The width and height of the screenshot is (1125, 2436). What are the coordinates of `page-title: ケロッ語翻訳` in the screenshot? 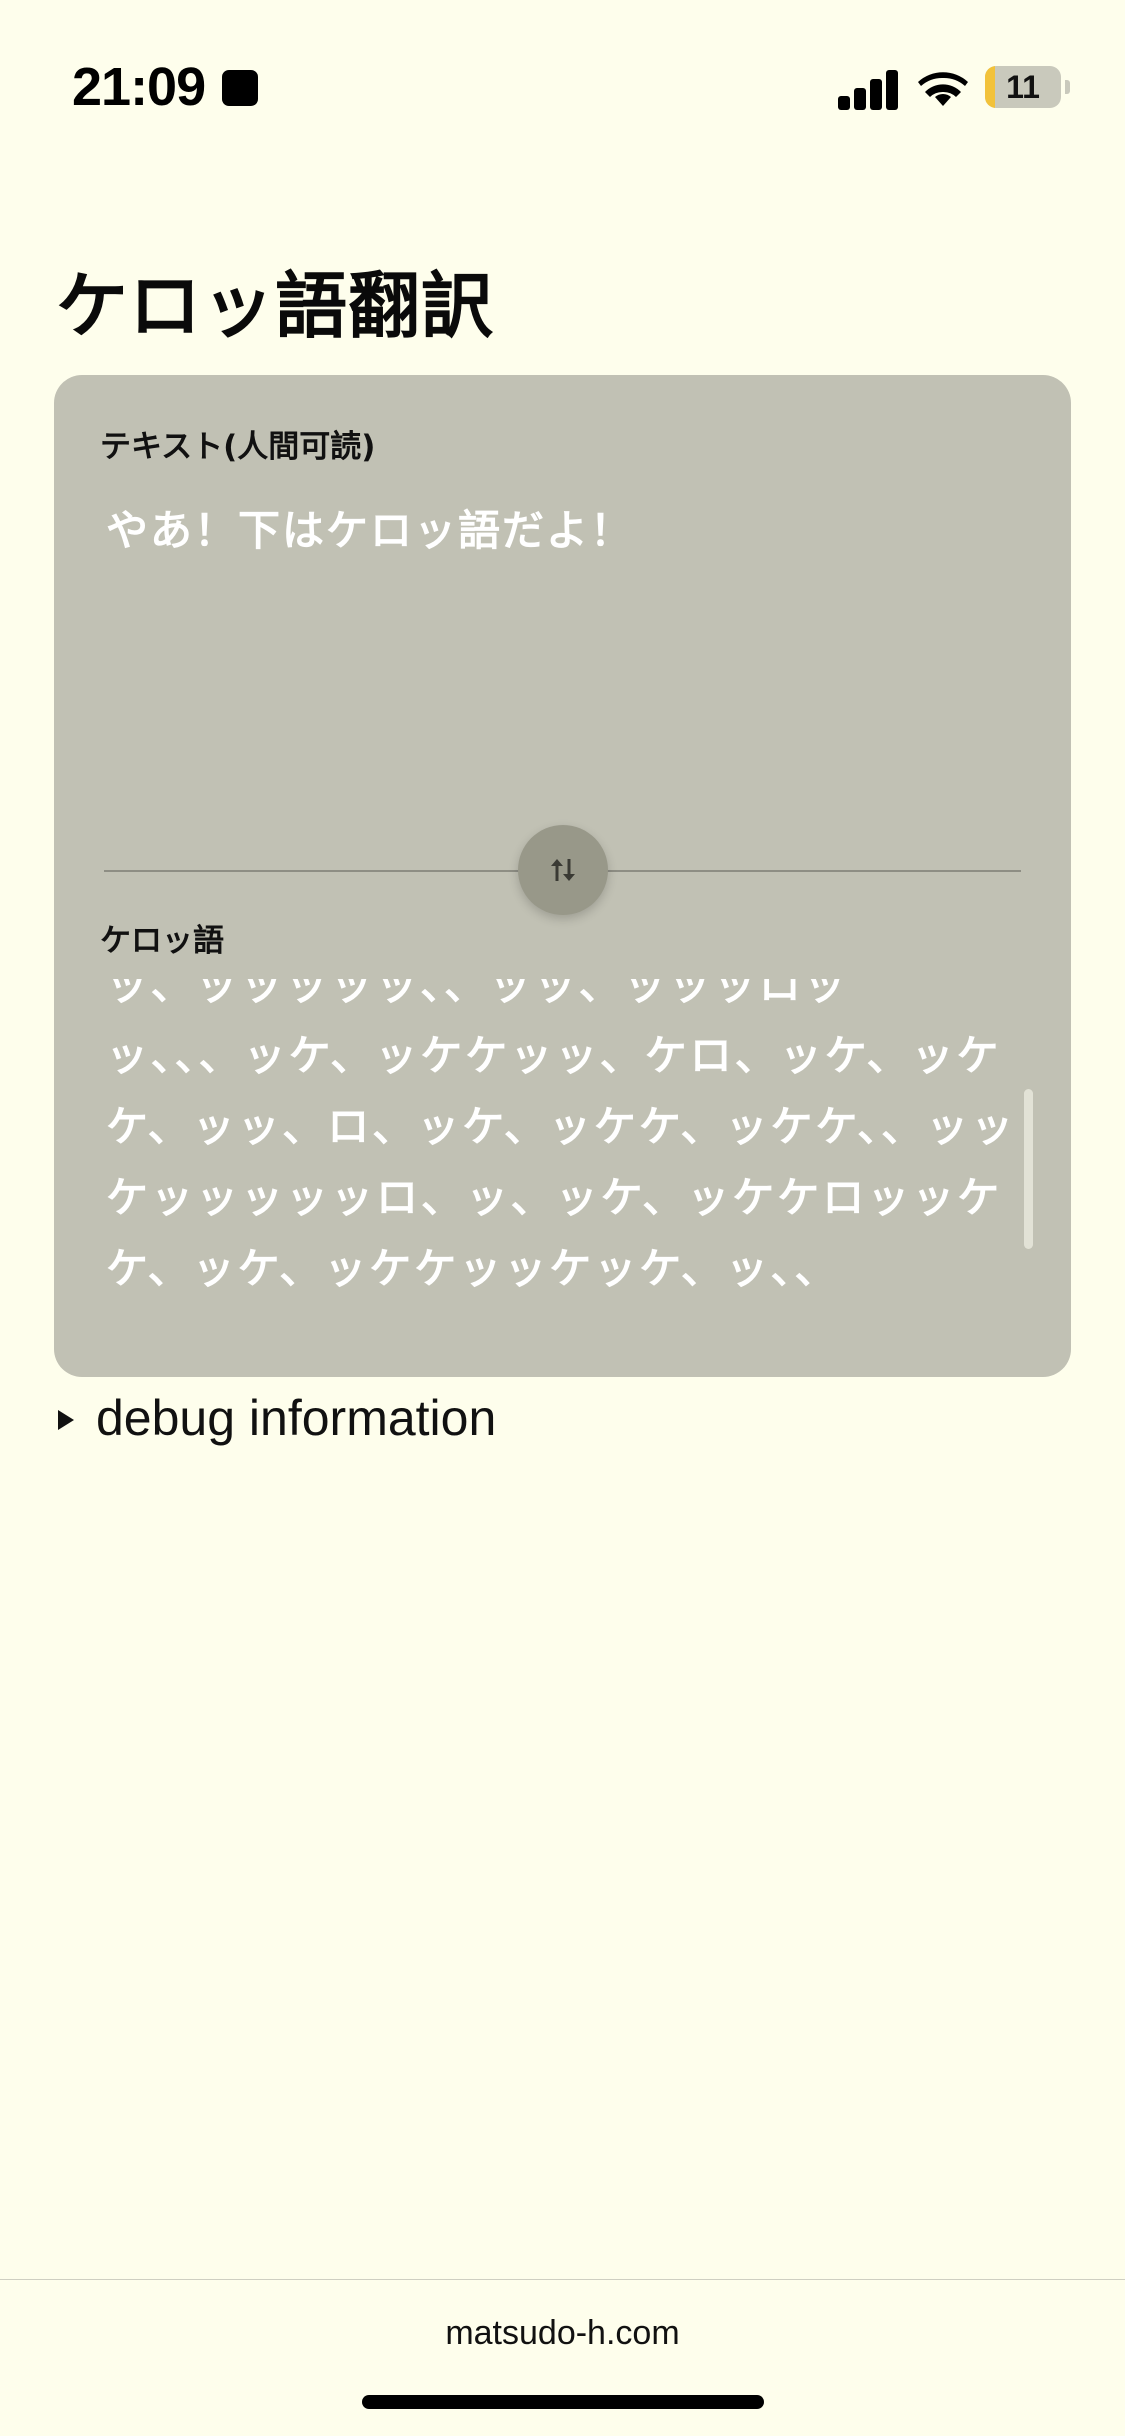 It's located at (275, 306).